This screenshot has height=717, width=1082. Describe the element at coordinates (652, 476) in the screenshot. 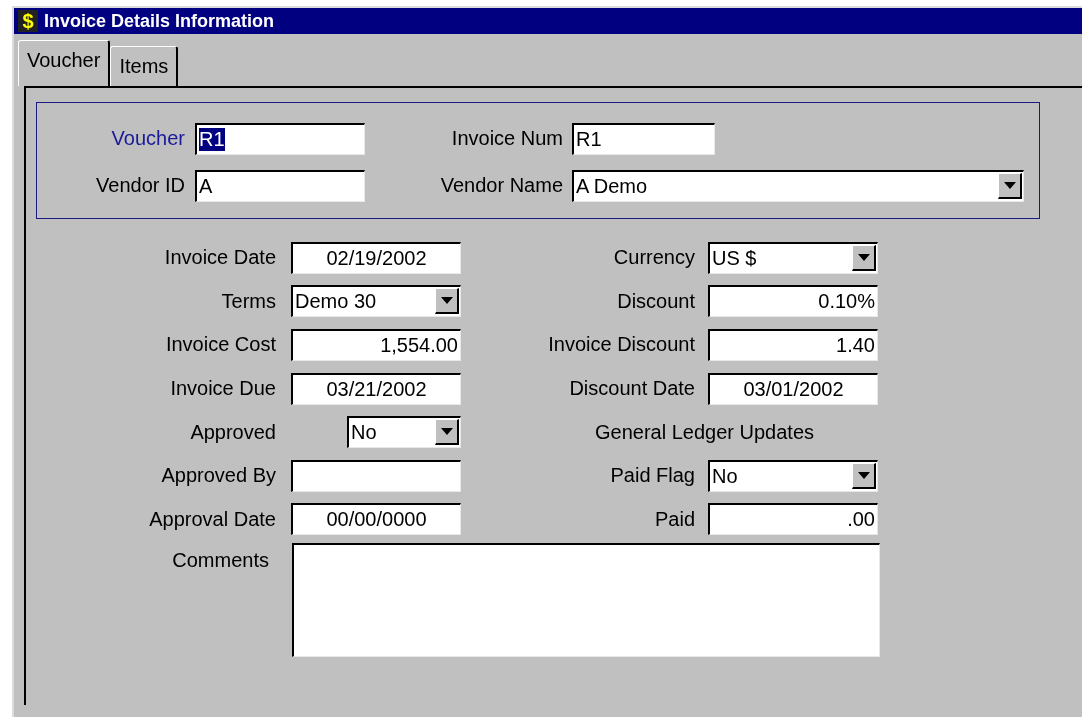

I see `field-label: Paid Flag` at that location.